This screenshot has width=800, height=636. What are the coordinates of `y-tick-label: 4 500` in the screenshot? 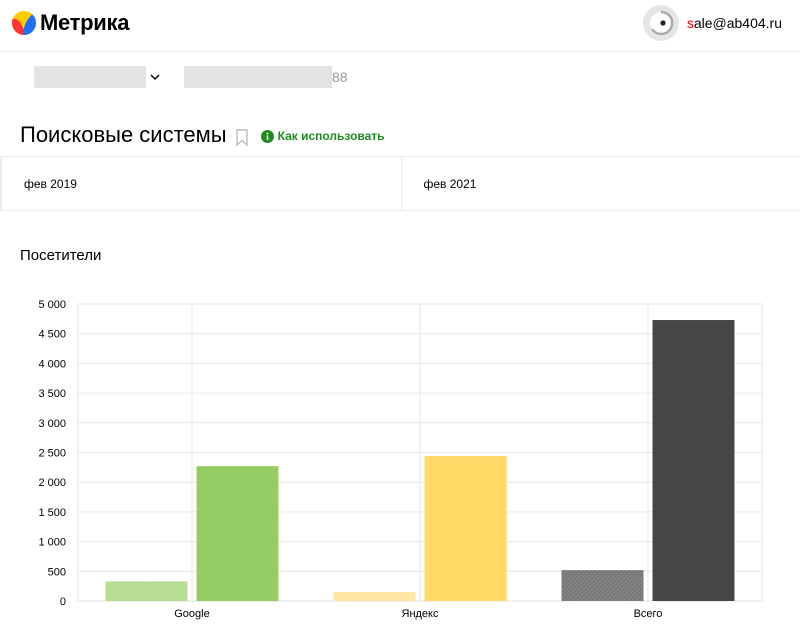 It's located at (52, 335).